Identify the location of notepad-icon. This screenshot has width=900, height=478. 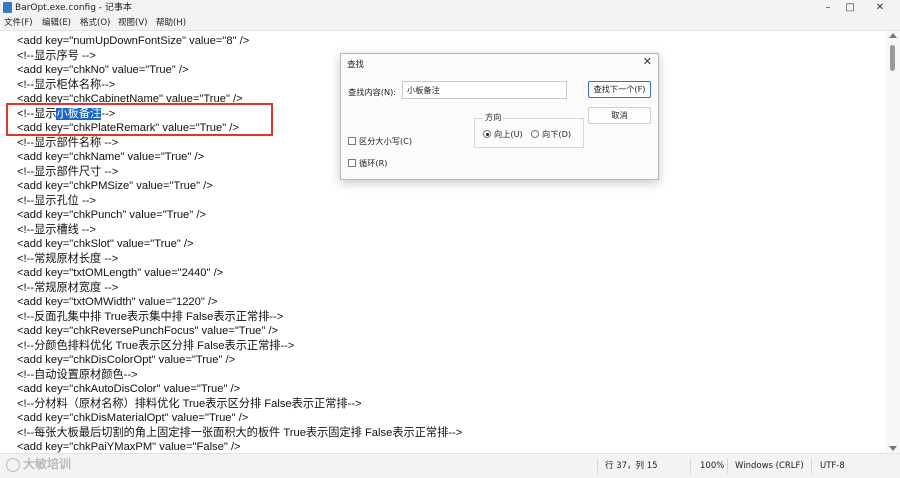
(7, 7).